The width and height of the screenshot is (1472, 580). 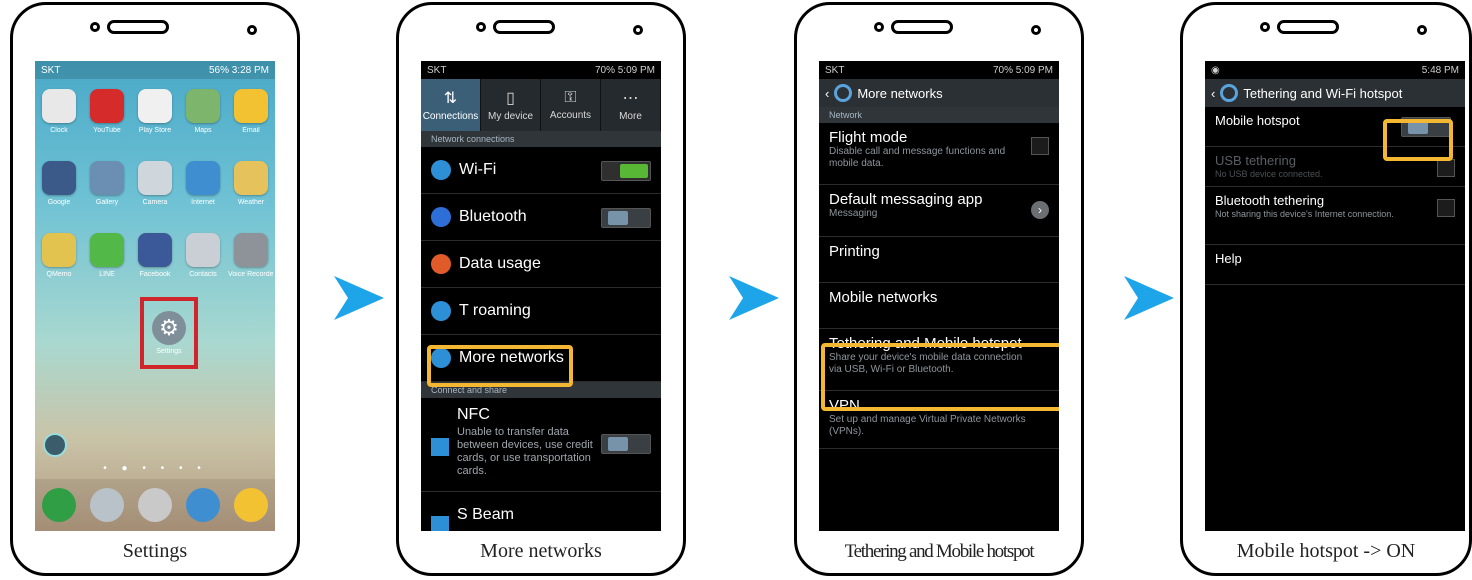 I want to click on settings-row-data-usage: Data usage, so click(x=541, y=264).